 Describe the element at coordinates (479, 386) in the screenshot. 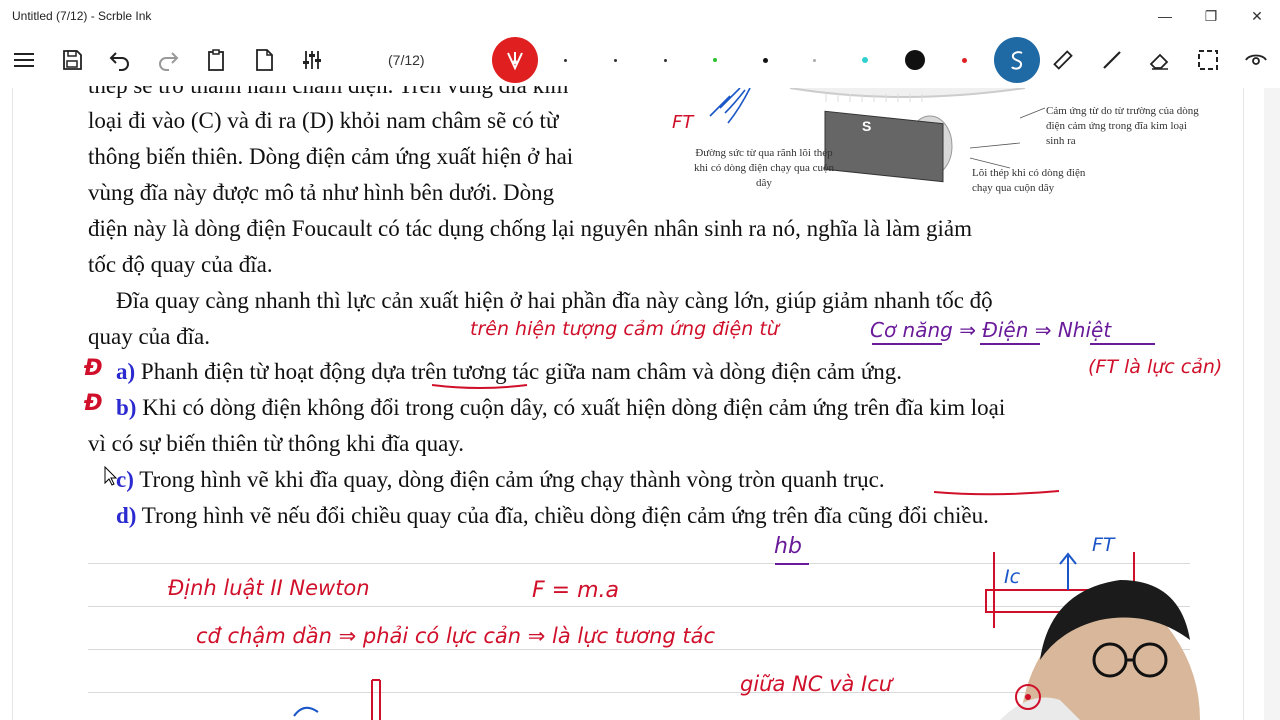

I see `underline-dua-tren` at that location.